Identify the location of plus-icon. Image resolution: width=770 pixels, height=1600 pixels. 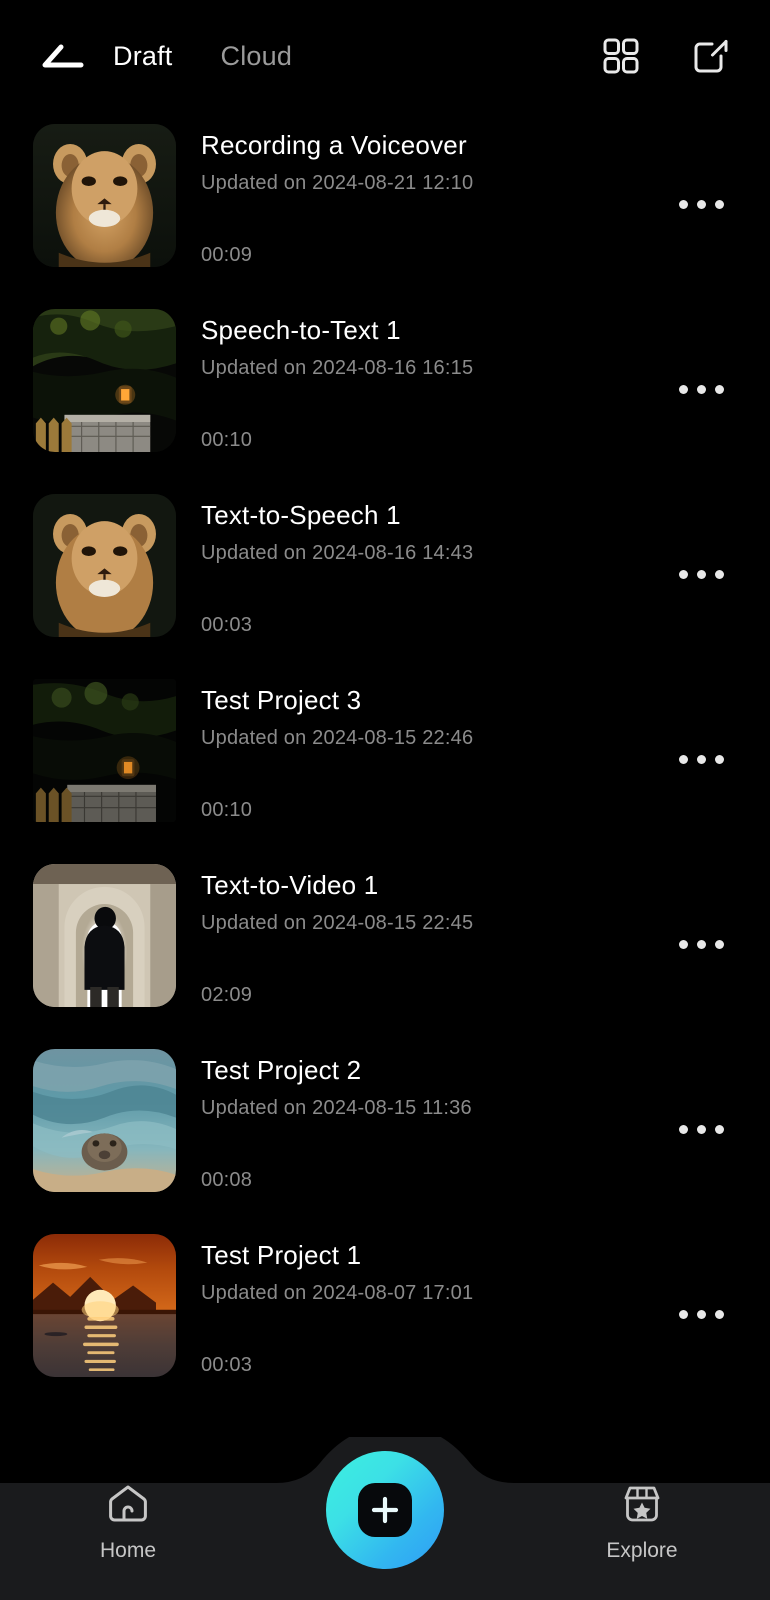
(385, 1510).